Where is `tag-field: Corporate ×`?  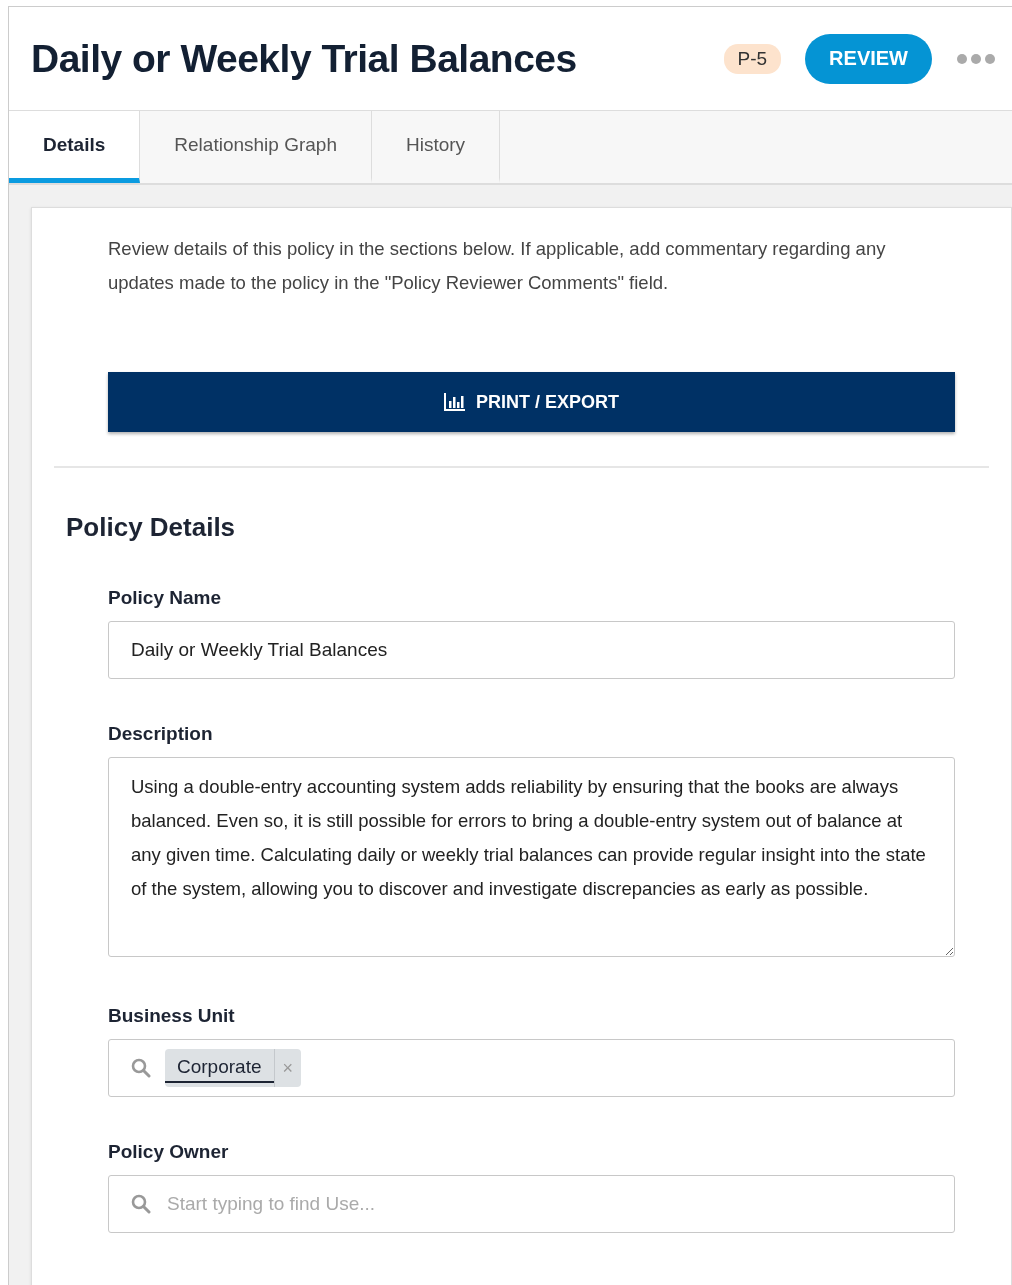 tag-field: Corporate × is located at coordinates (531, 1068).